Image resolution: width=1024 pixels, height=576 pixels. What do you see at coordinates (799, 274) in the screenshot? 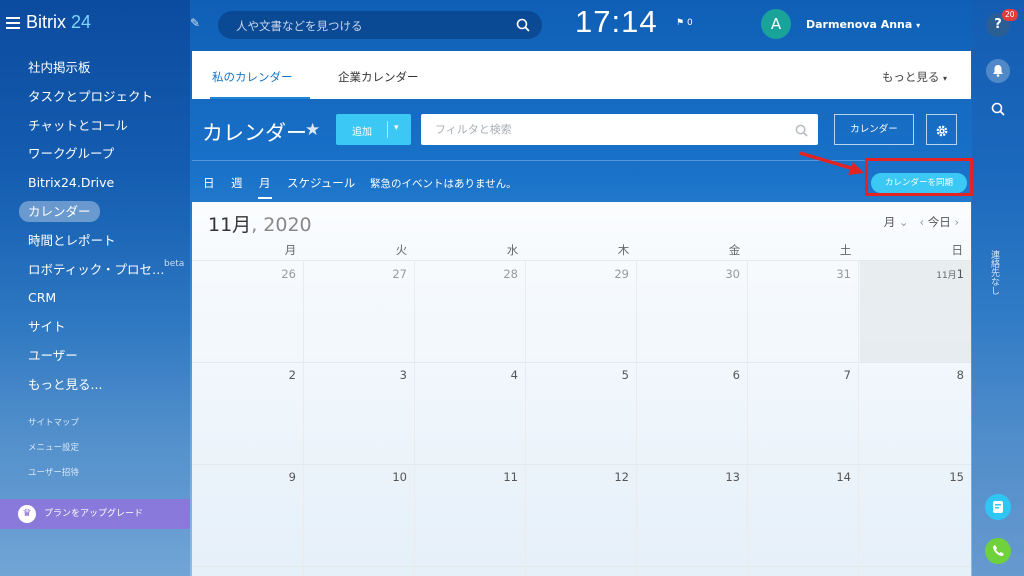
I see `day-number: 31` at bounding box center [799, 274].